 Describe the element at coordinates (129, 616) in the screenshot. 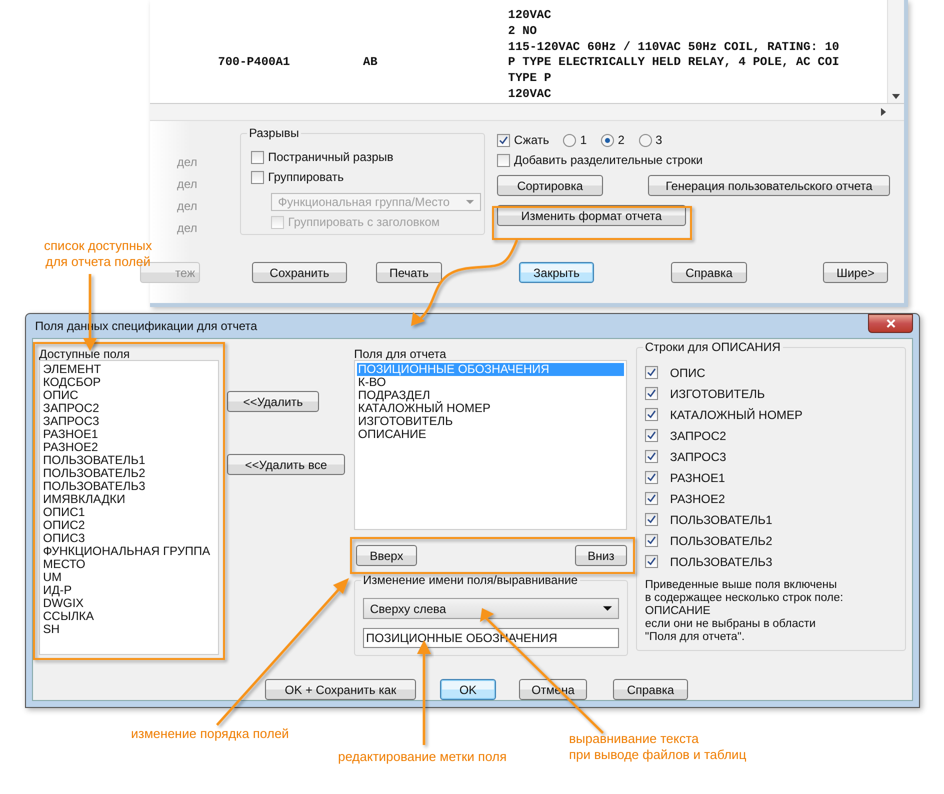

I see `list-item: ССЫЛКА` at that location.